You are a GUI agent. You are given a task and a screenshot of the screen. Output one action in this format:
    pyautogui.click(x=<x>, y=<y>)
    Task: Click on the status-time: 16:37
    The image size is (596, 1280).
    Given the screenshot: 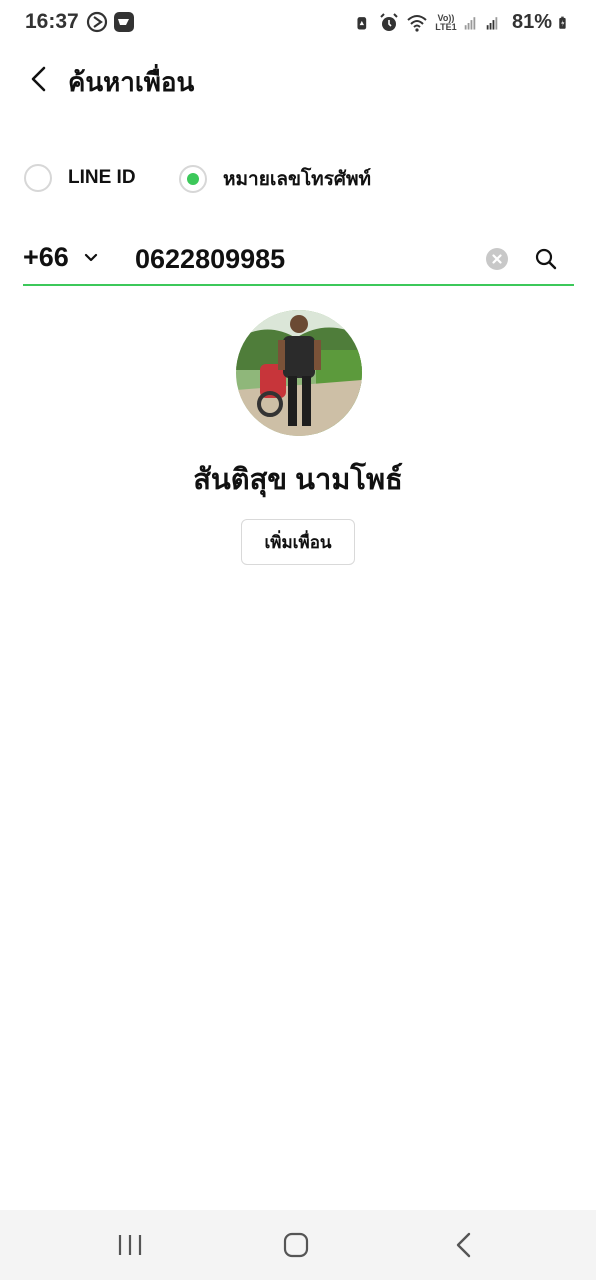 What is the action you would take?
    pyautogui.click(x=52, y=21)
    